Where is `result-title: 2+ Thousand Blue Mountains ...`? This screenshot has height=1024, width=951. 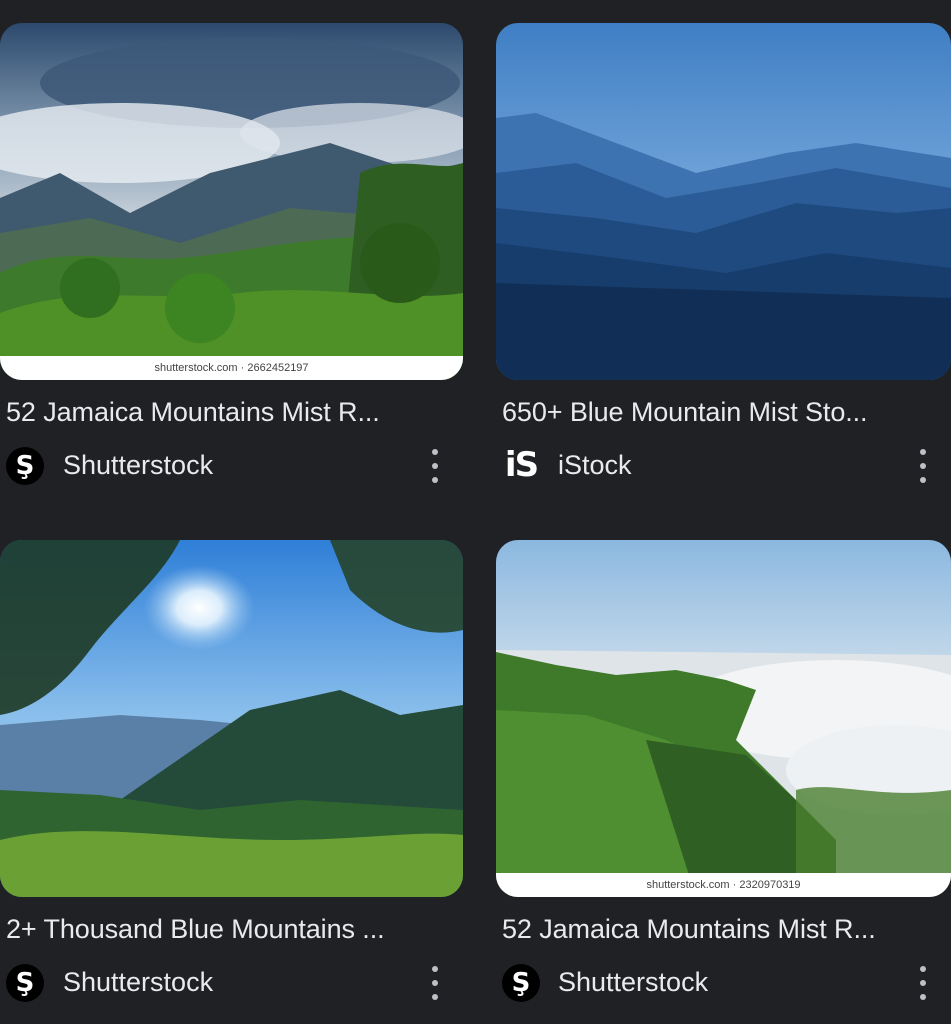
result-title: 2+ Thousand Blue Mountains ... is located at coordinates (231, 929).